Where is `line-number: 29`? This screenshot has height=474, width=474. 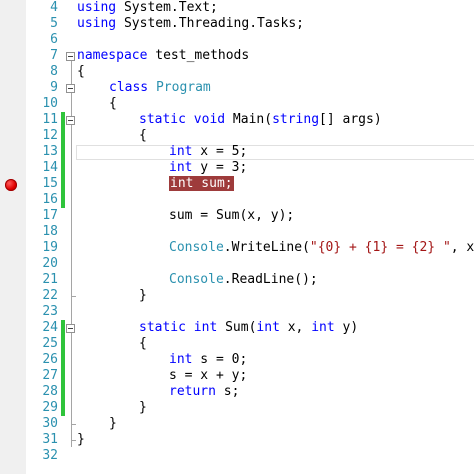 line-number: 29 is located at coordinates (50, 407).